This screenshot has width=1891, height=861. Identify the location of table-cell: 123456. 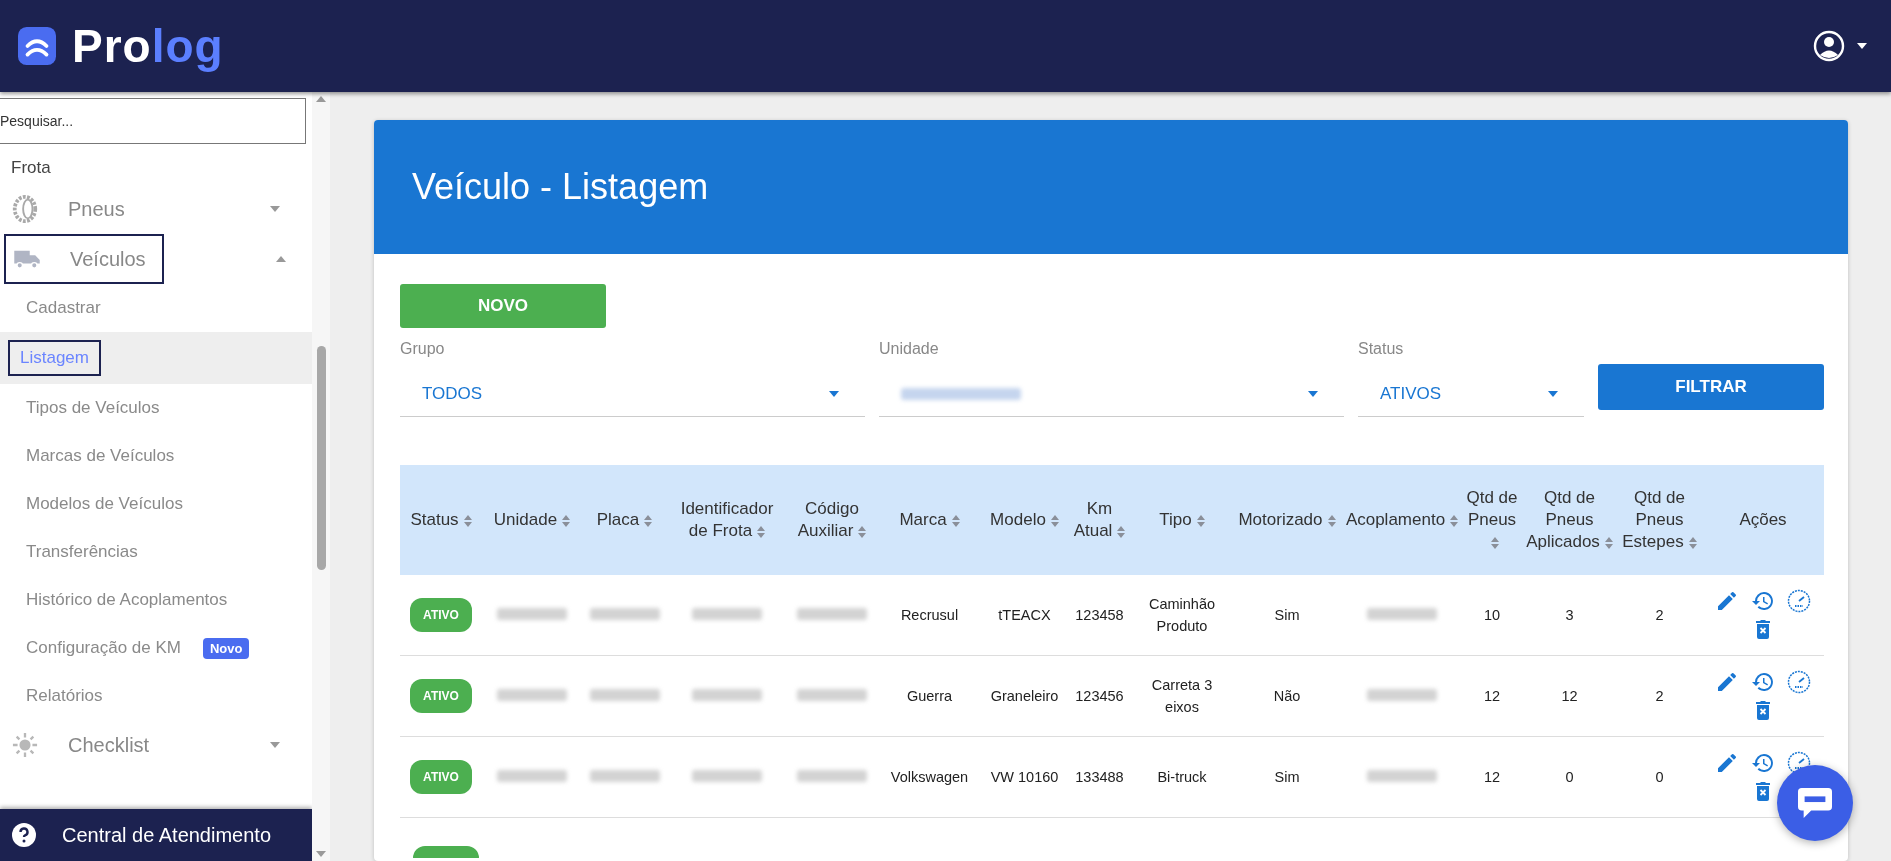
(1099, 696).